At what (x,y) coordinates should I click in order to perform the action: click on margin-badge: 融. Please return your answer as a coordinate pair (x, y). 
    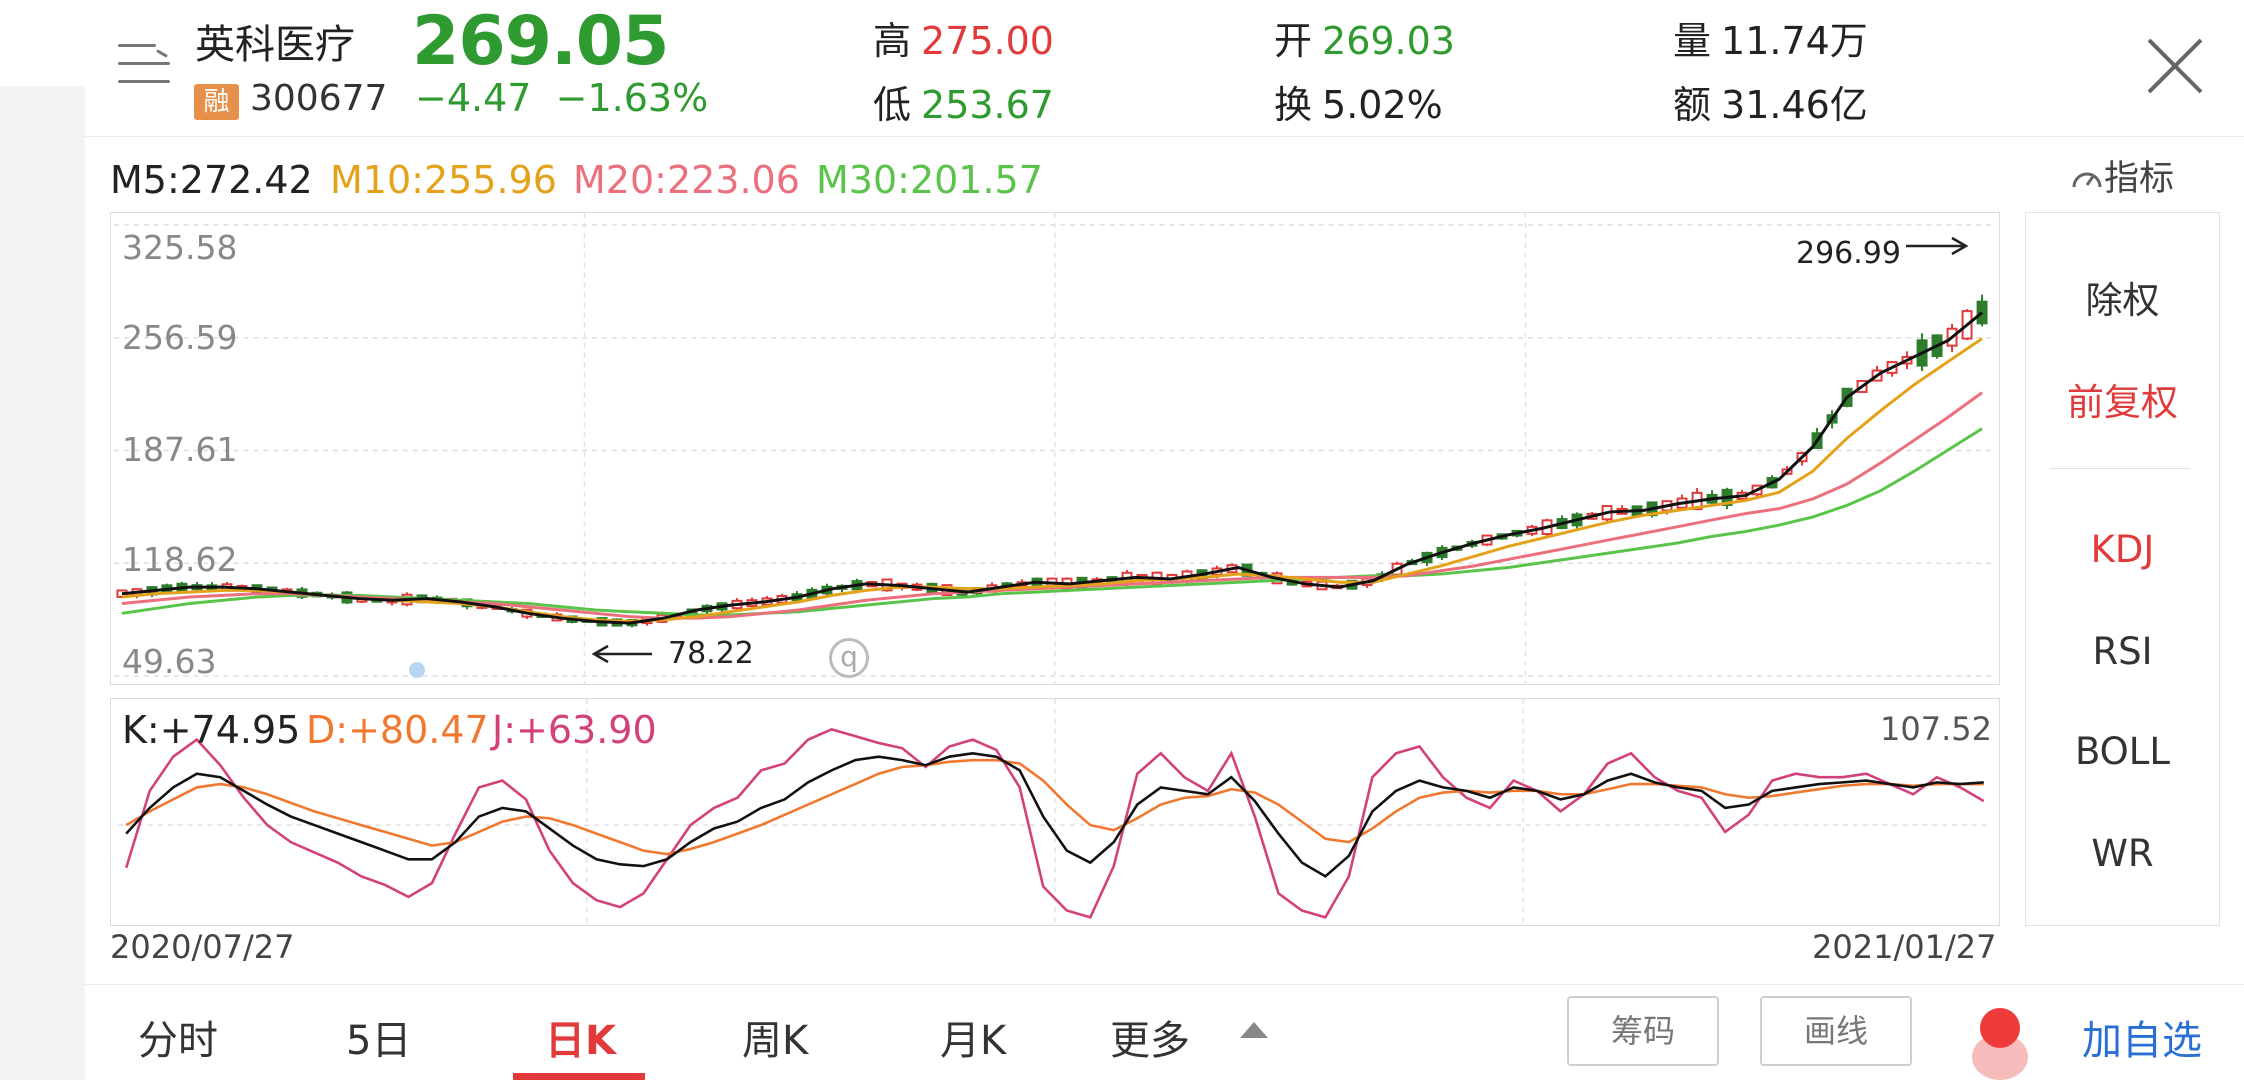
    Looking at the image, I should click on (216, 102).